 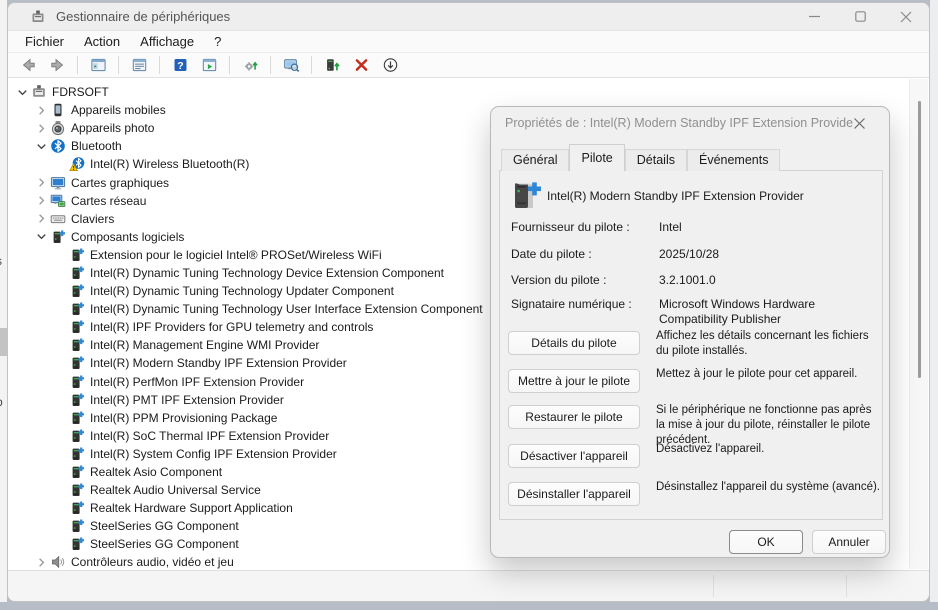 I want to click on tree-item-label: Realtek Asio Component, so click(x=156, y=472).